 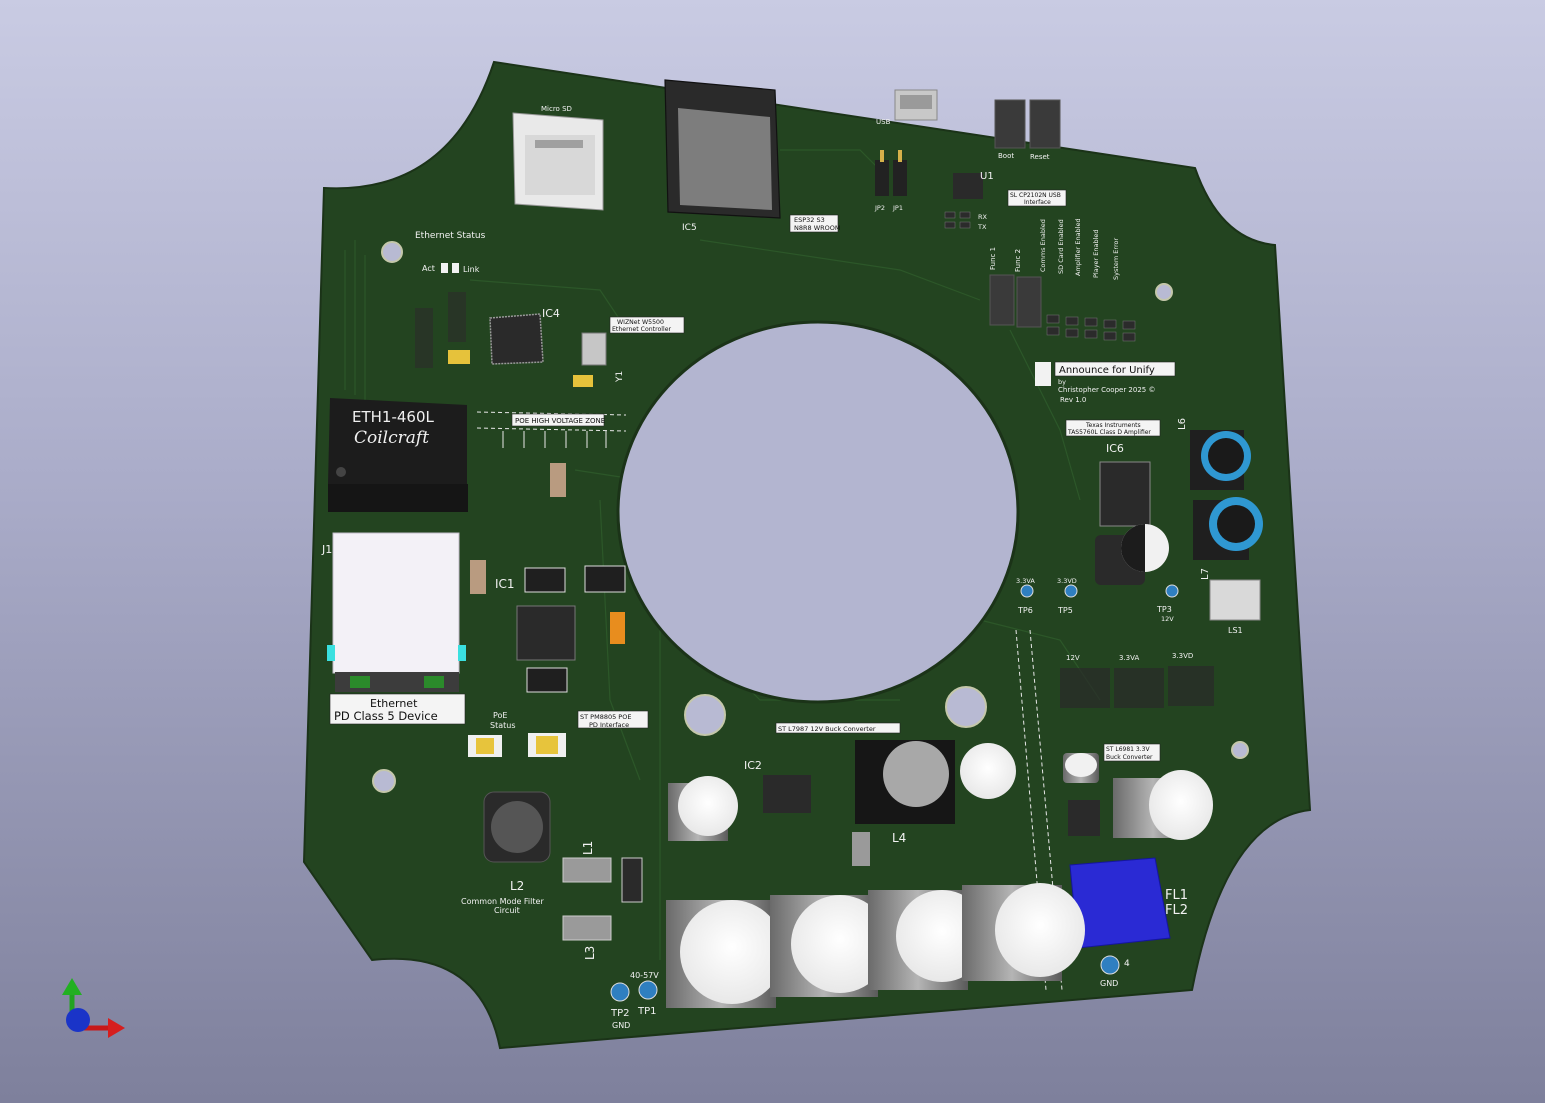 What do you see at coordinates (1096, 253) in the screenshot?
I see `led-label-player: Player Enabled` at bounding box center [1096, 253].